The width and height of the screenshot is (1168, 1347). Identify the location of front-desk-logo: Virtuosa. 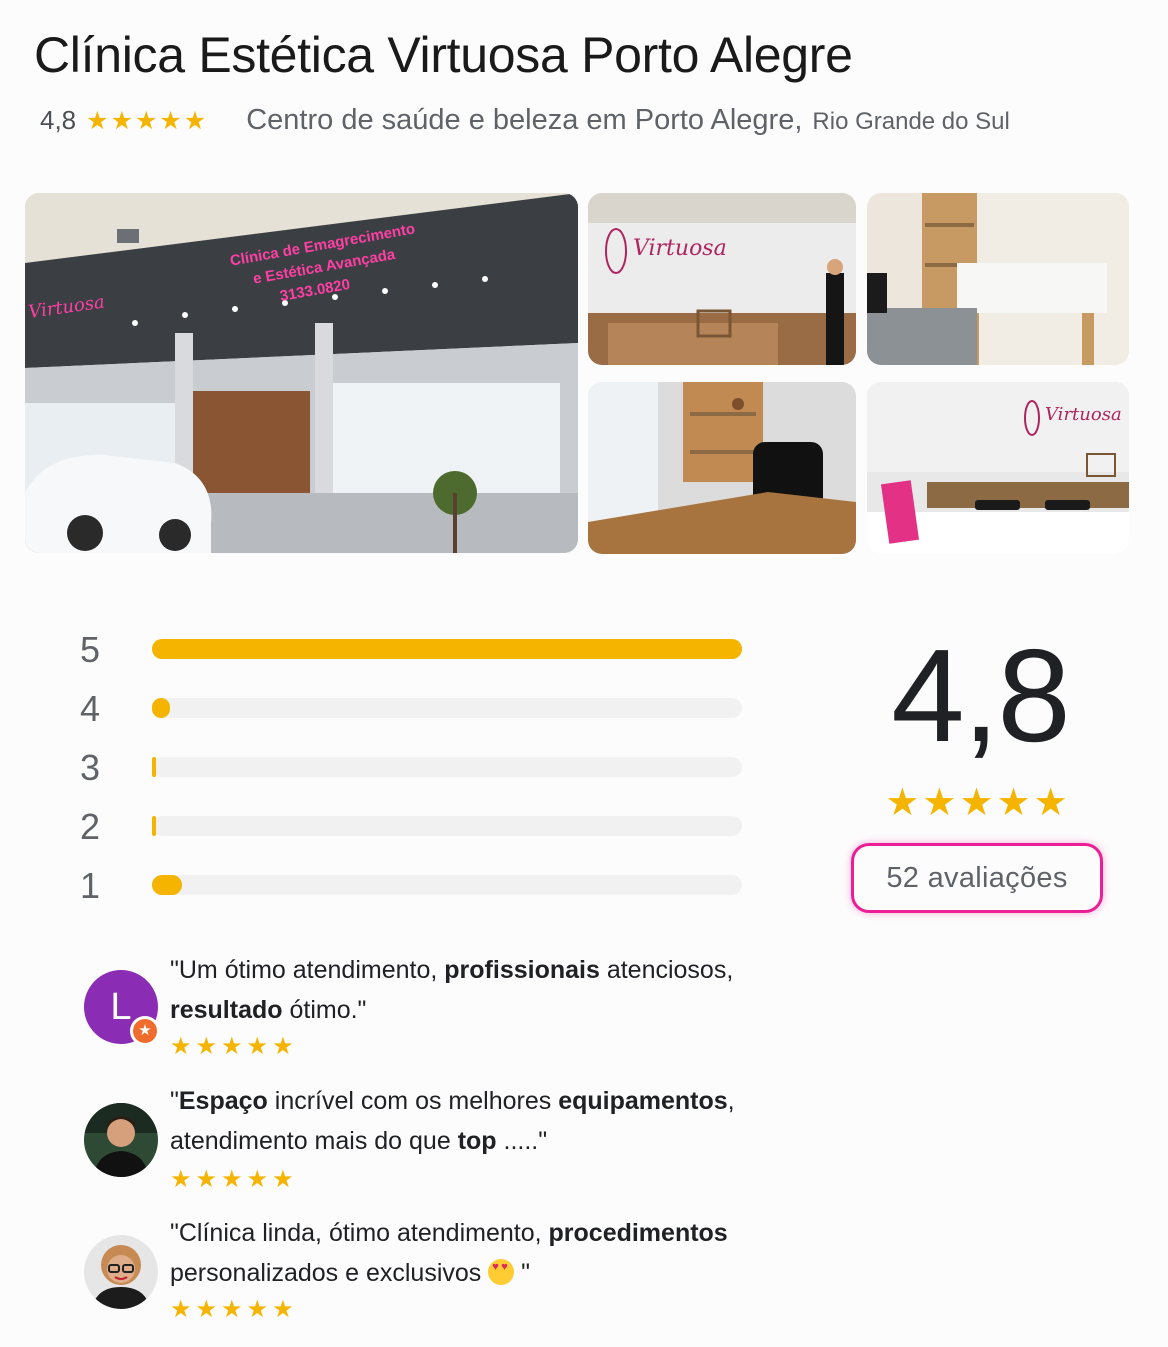
(1083, 414).